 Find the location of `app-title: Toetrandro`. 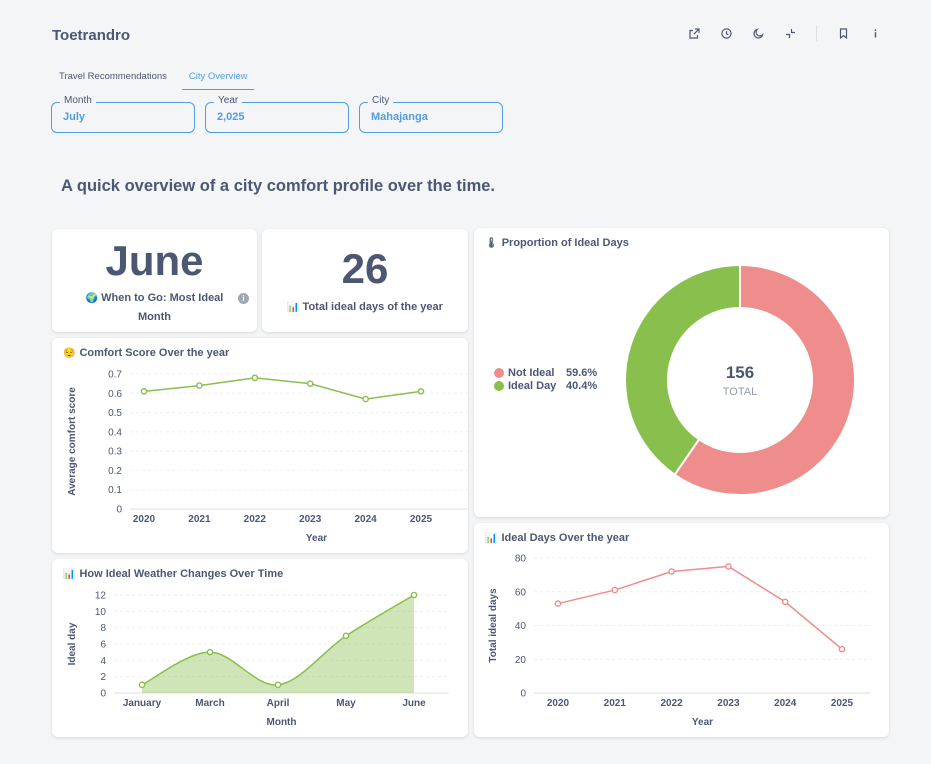

app-title: Toetrandro is located at coordinates (91, 35).